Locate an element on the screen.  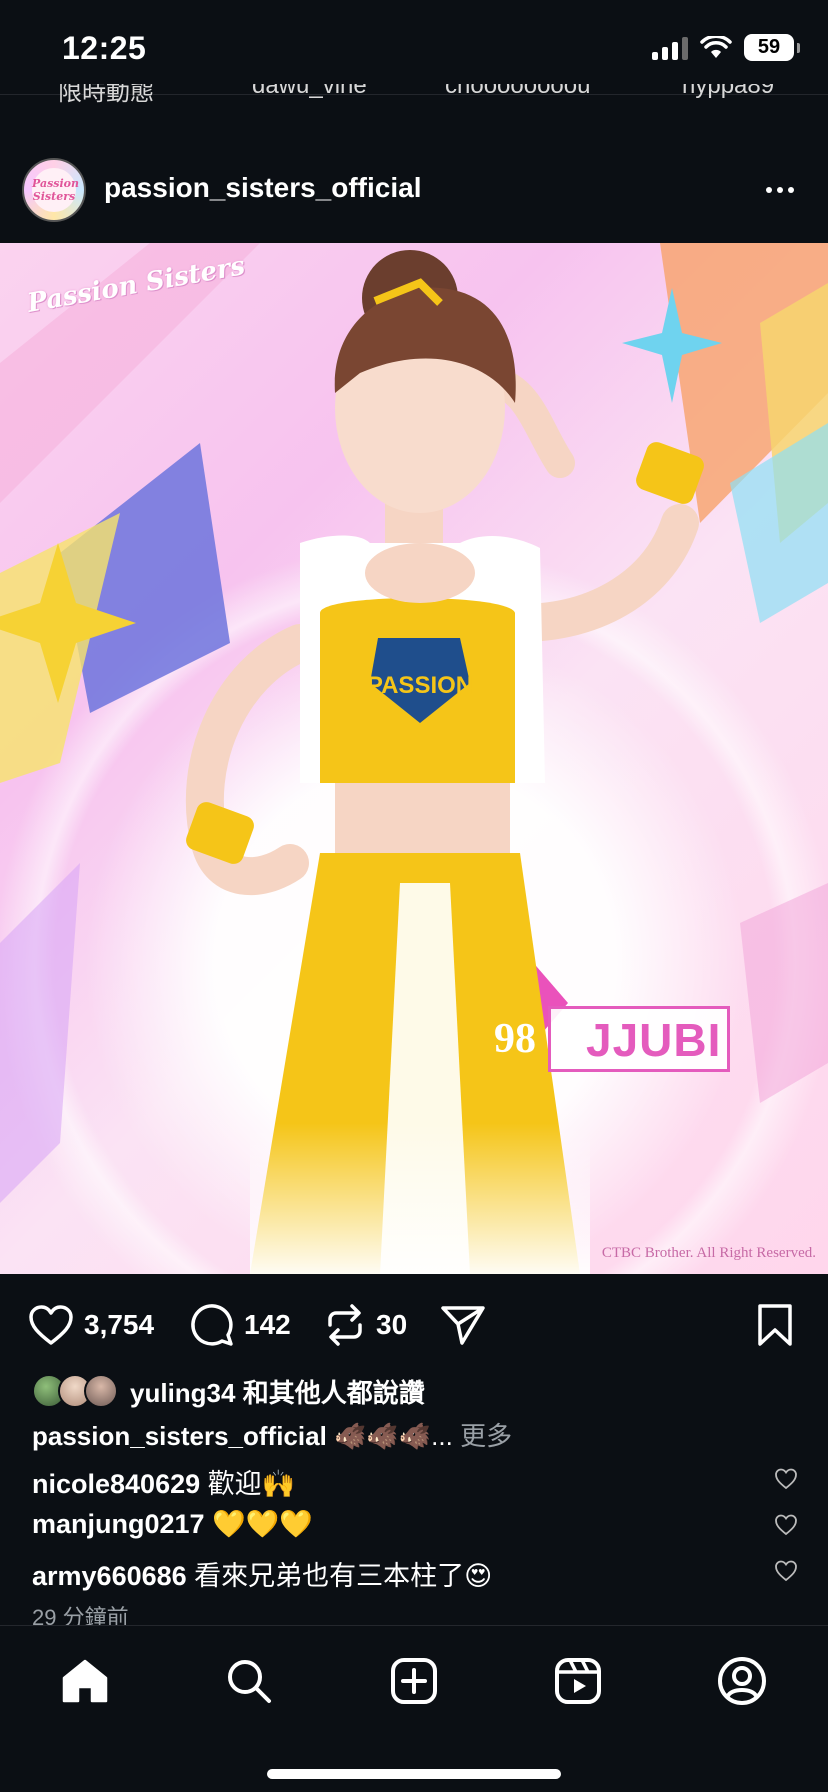
avatar: Passion Sisters is located at coordinates (54, 190).